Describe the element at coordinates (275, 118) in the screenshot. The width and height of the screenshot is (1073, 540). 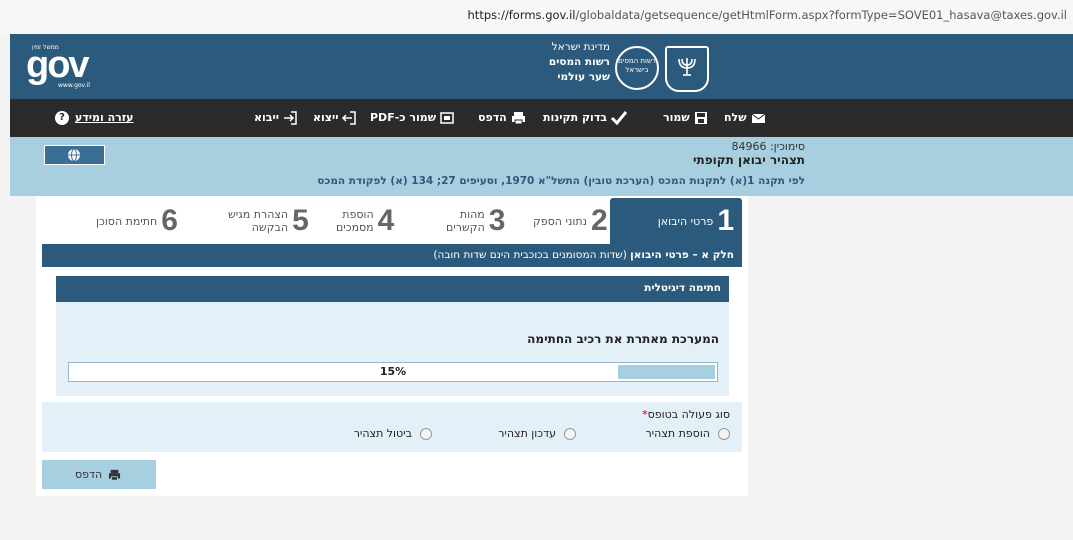
I see `import-button: ייבוא` at that location.